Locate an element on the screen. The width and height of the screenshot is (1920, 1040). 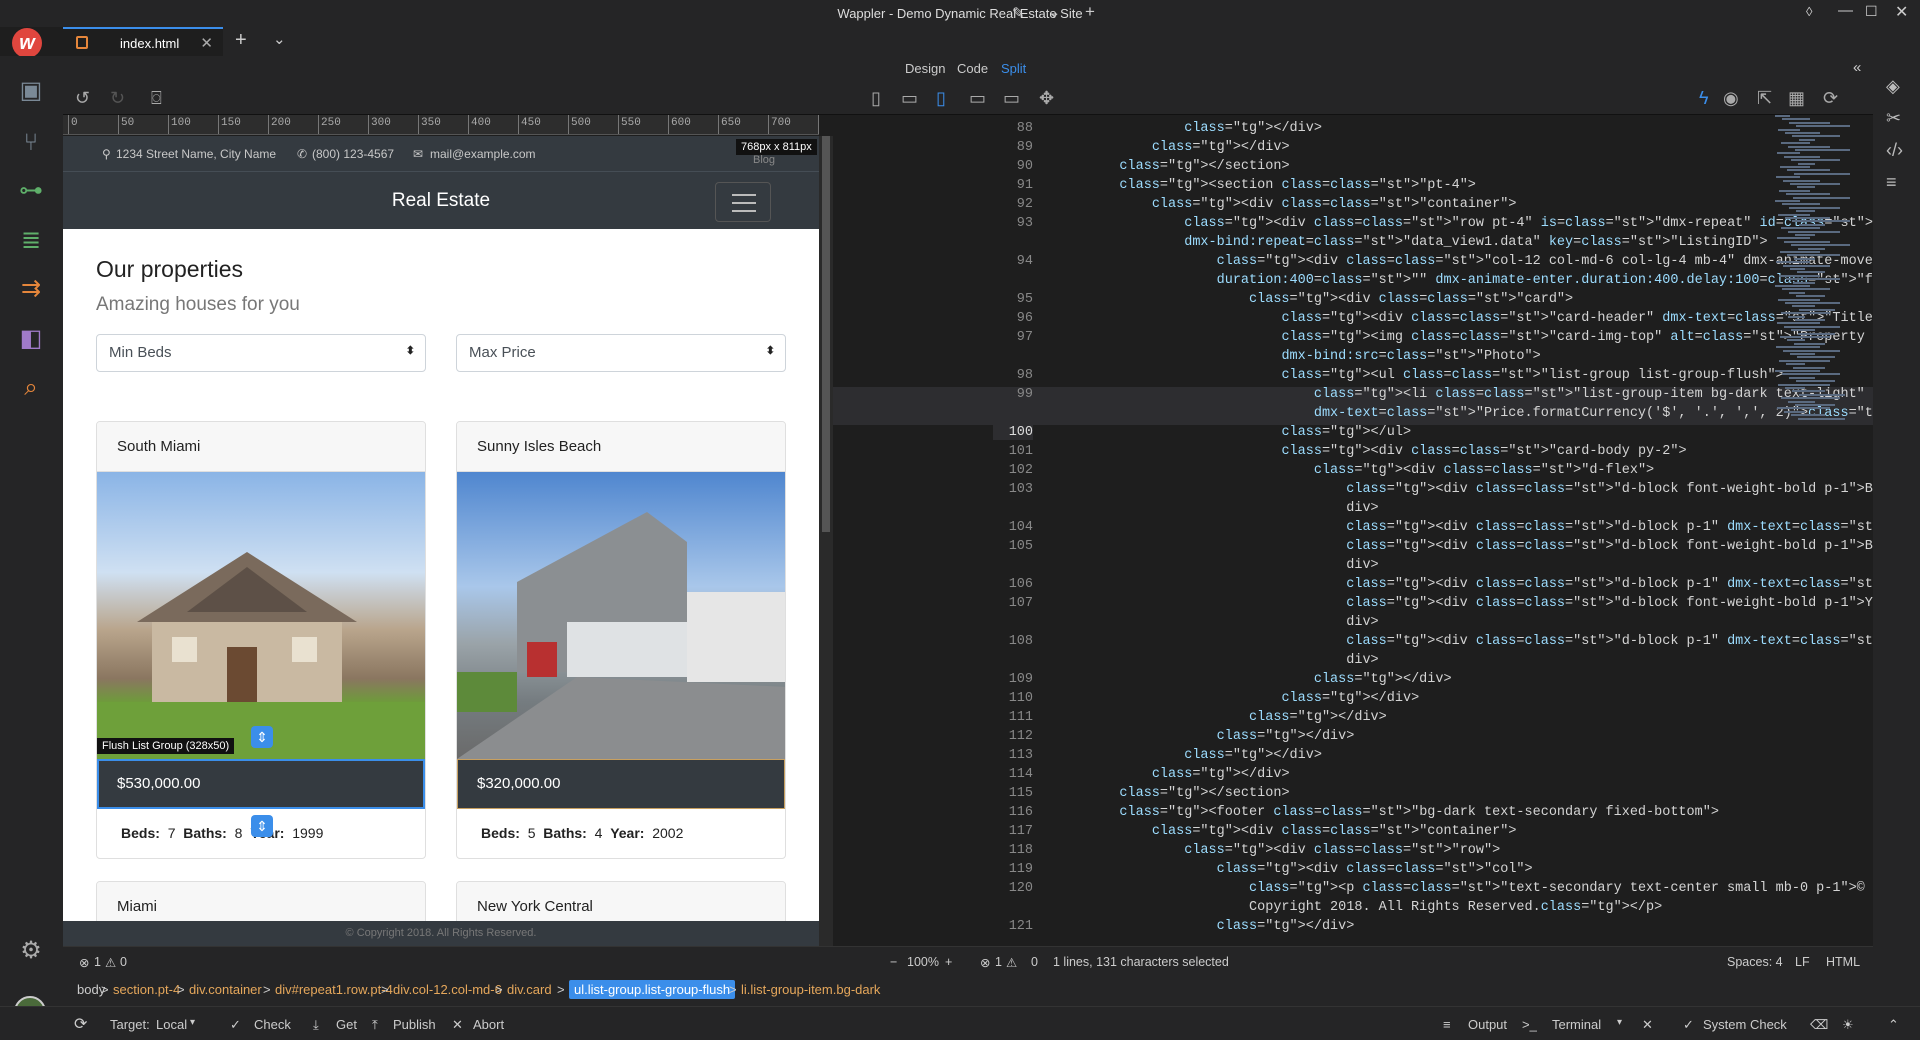
maximize-icon: ☐ is located at coordinates (1871, 11).